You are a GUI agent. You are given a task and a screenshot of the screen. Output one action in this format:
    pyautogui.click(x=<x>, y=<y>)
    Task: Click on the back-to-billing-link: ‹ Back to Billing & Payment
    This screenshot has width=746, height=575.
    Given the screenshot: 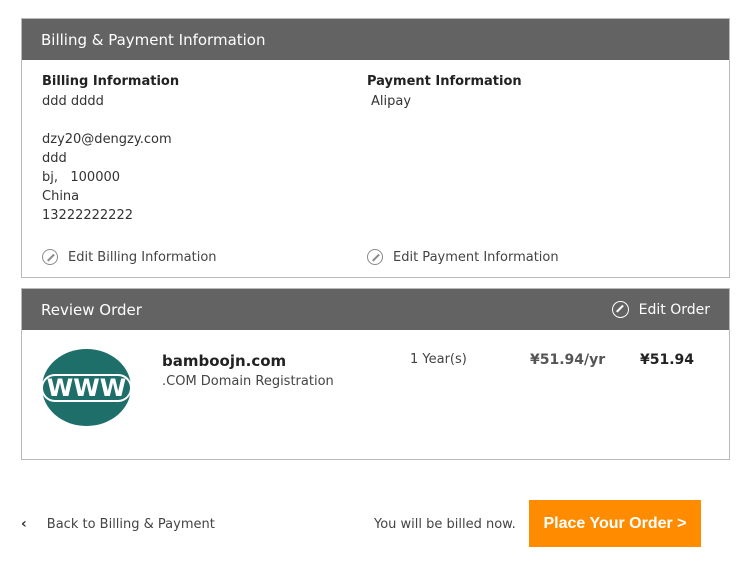 What is the action you would take?
    pyautogui.click(x=118, y=524)
    